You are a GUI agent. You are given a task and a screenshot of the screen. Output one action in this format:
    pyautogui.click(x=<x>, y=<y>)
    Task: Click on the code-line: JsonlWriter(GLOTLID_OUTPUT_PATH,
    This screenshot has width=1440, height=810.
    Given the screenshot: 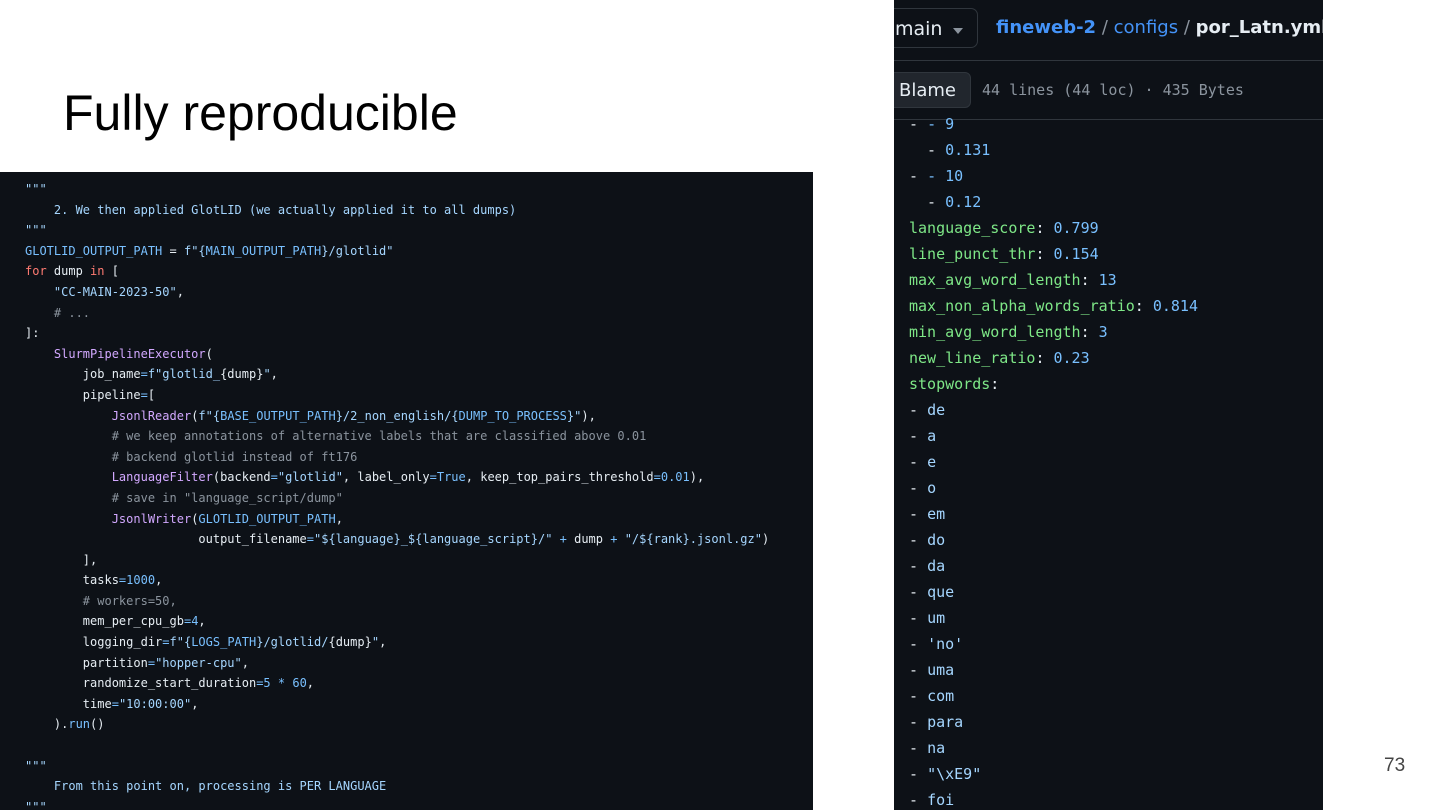 What is the action you would take?
    pyautogui.click(x=397, y=519)
    